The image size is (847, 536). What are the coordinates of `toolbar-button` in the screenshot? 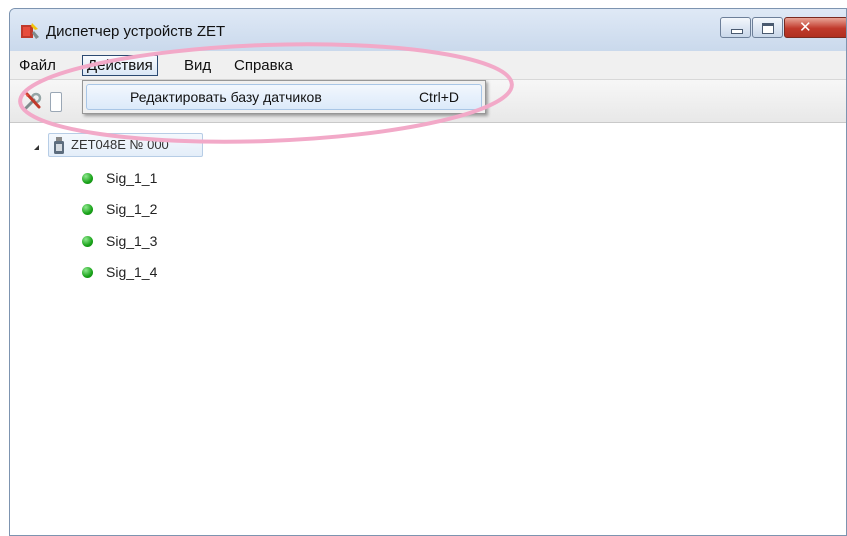 It's located at (56, 102).